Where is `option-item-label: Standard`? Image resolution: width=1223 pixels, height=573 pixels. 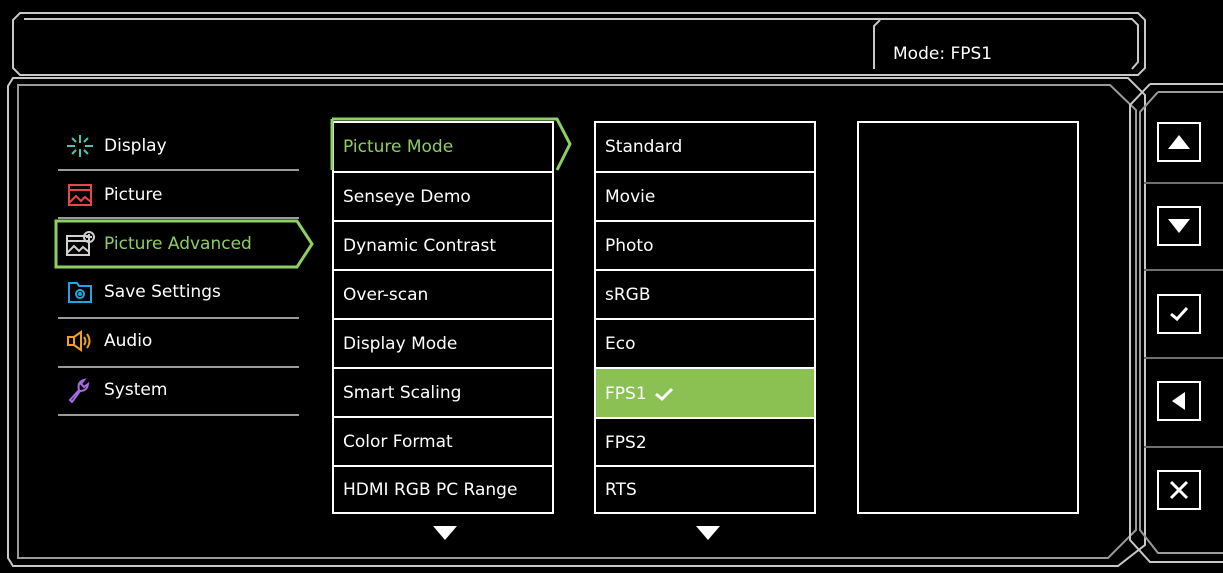 option-item-label: Standard is located at coordinates (644, 147).